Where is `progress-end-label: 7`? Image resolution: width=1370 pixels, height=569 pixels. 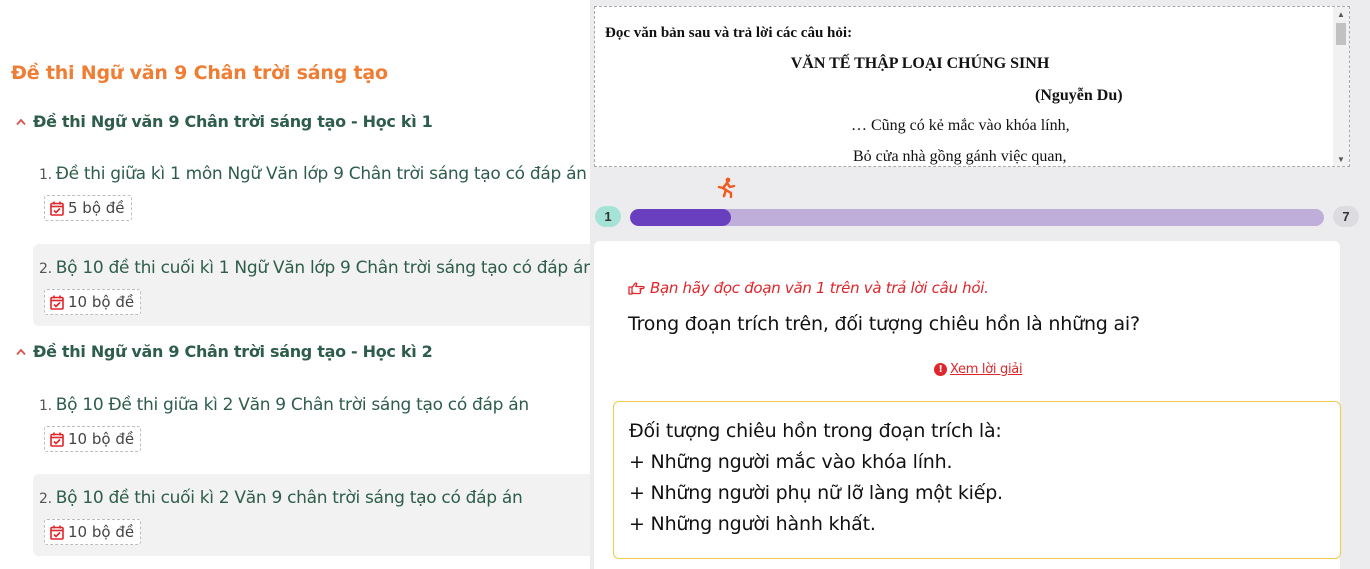
progress-end-label: 7 is located at coordinates (1346, 216).